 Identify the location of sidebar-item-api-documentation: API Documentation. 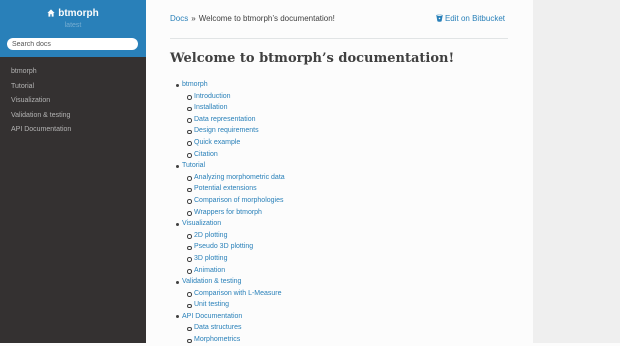
(73, 130).